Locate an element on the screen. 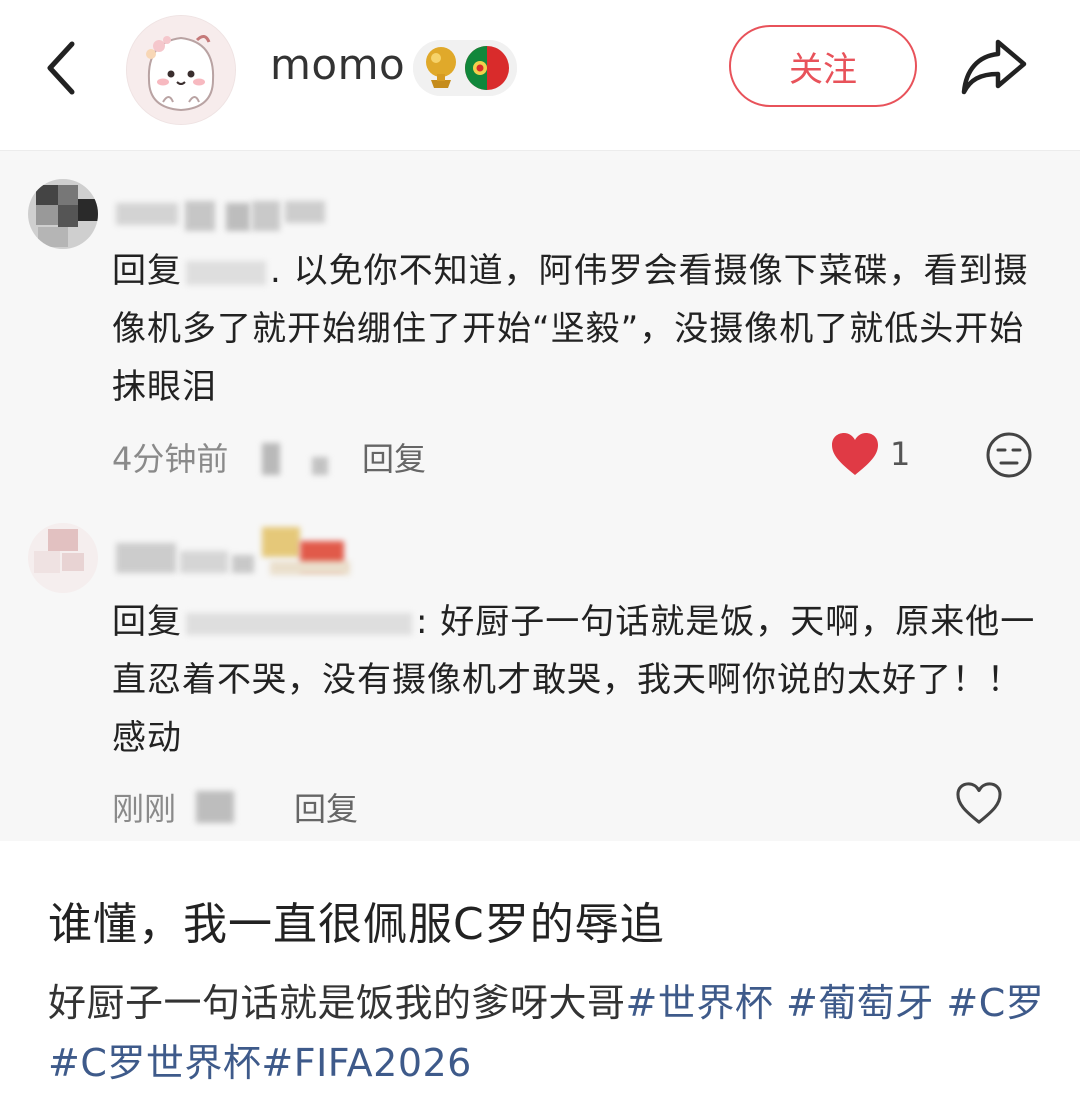  like-button: 1 is located at coordinates (870, 454).